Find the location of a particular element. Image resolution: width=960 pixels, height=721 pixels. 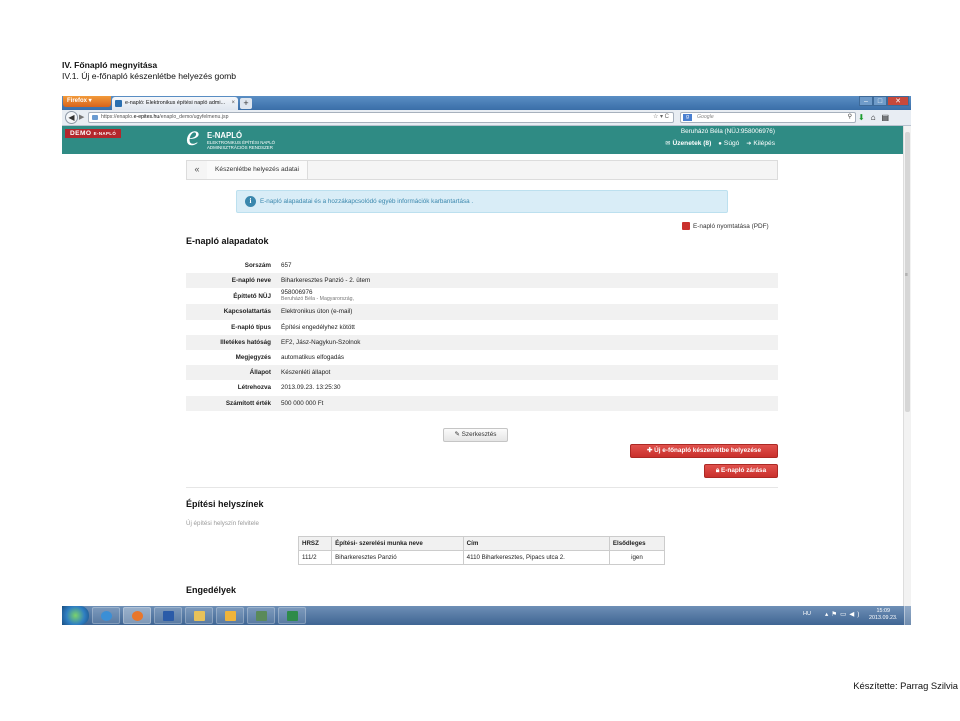

section-title-permits: Engedélyek is located at coordinates (211, 590).